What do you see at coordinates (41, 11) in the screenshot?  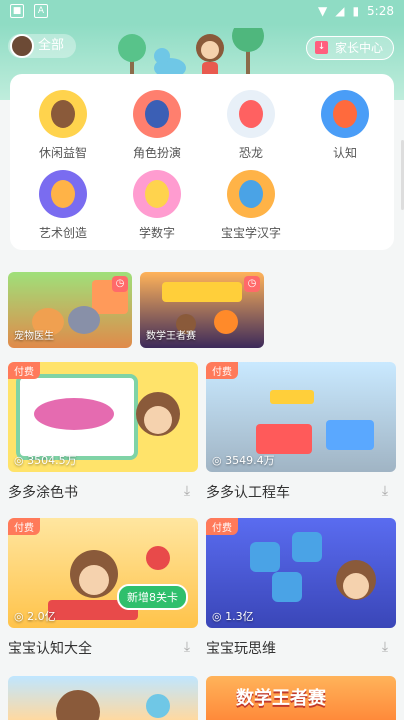 I see `app-notification-icon: A` at bounding box center [41, 11].